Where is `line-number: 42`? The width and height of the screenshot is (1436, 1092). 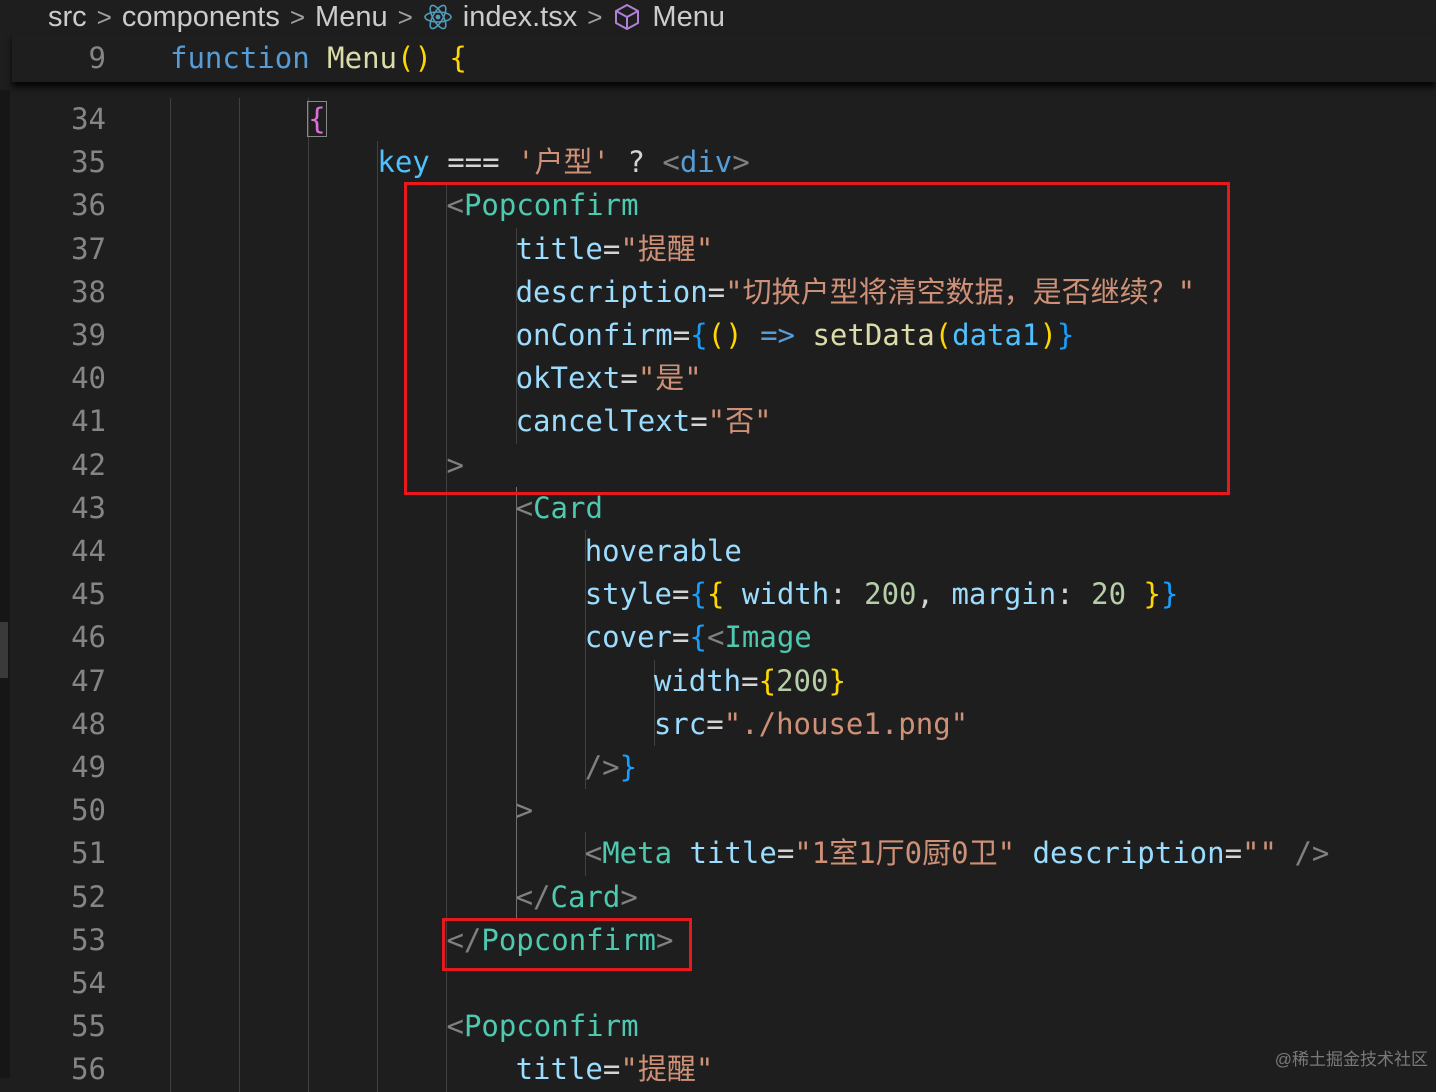
line-number: 42 is located at coordinates (88, 464).